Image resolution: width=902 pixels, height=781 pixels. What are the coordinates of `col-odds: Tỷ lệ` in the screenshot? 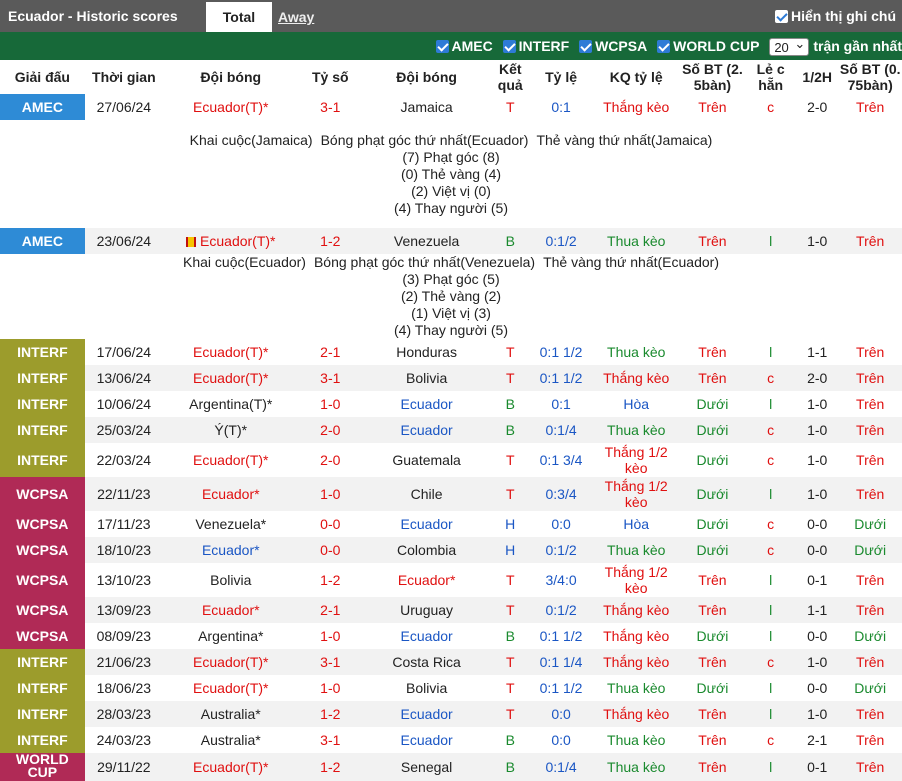 It's located at (561, 77).